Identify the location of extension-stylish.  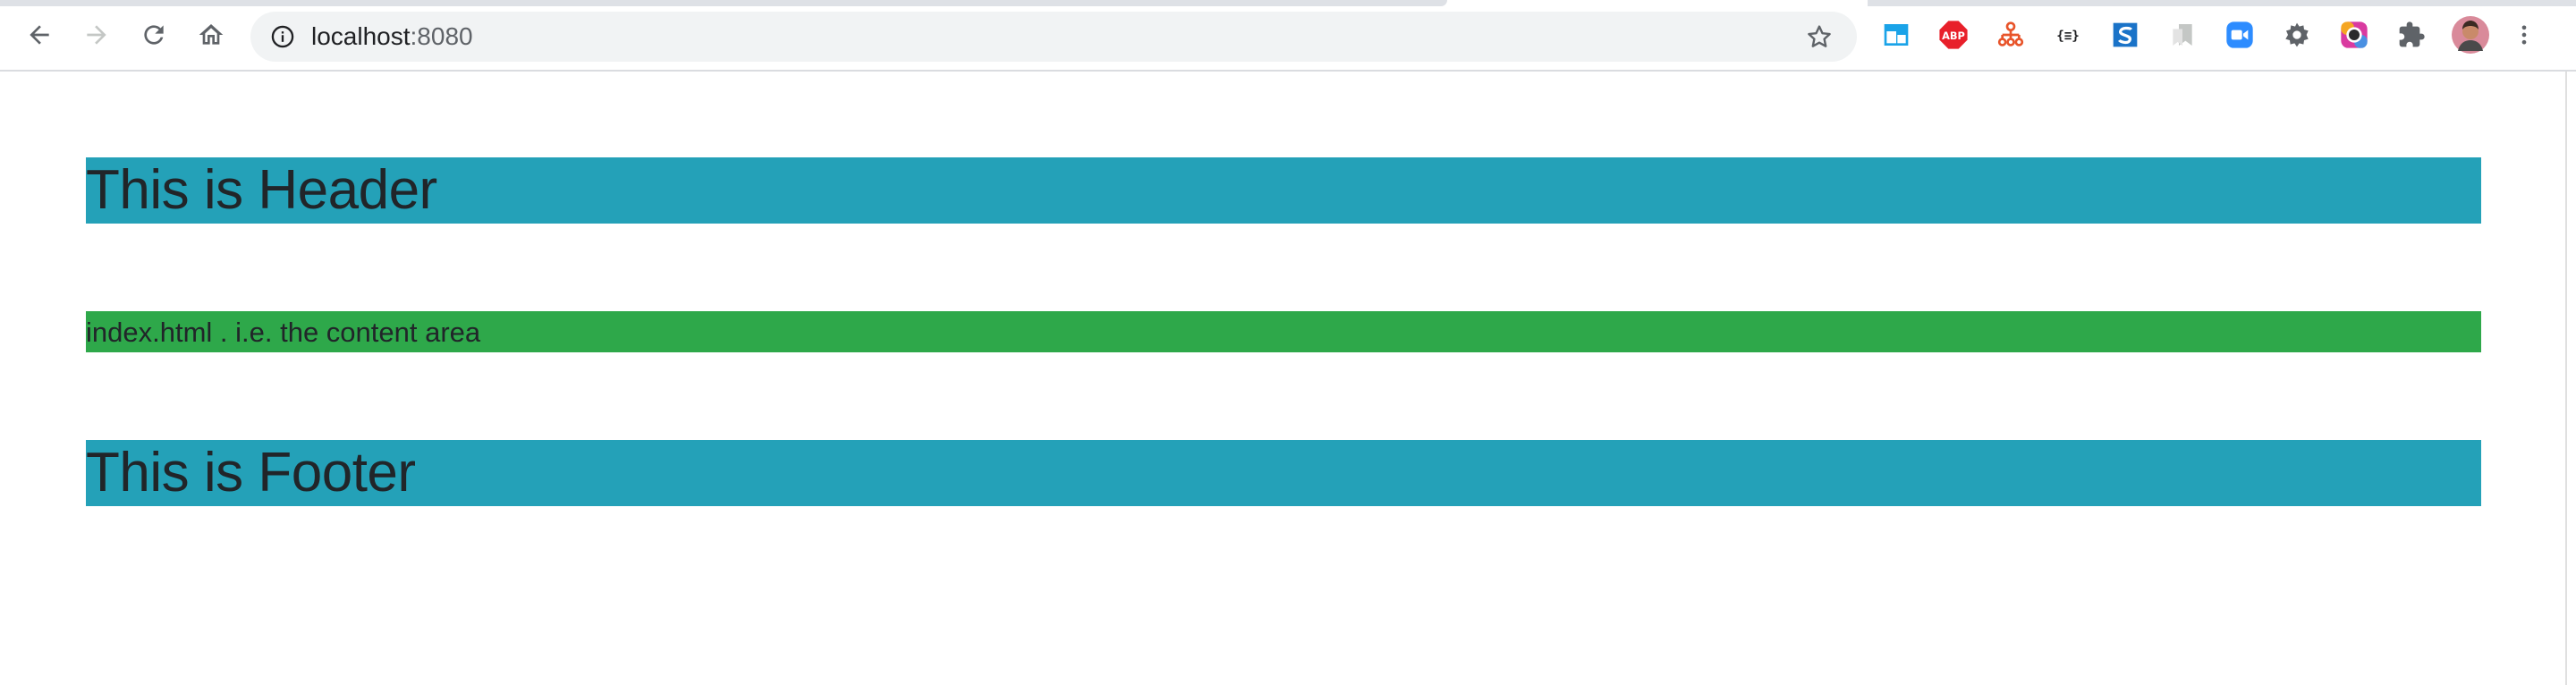
(2125, 35).